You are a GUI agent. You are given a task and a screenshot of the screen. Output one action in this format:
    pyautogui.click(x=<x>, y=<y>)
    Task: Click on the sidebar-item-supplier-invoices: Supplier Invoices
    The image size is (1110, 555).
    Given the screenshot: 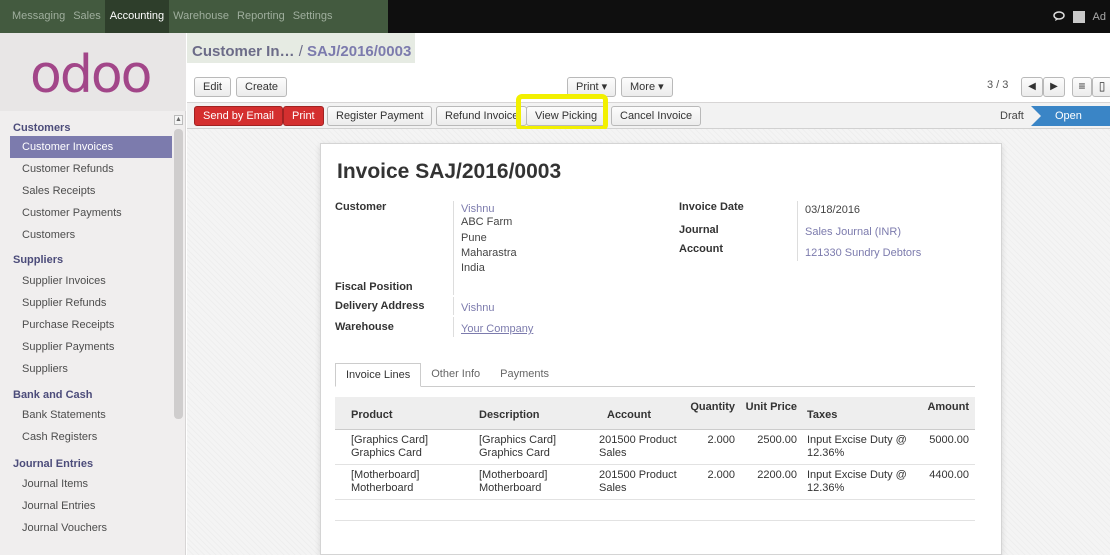 What is the action you would take?
    pyautogui.click(x=86, y=281)
    